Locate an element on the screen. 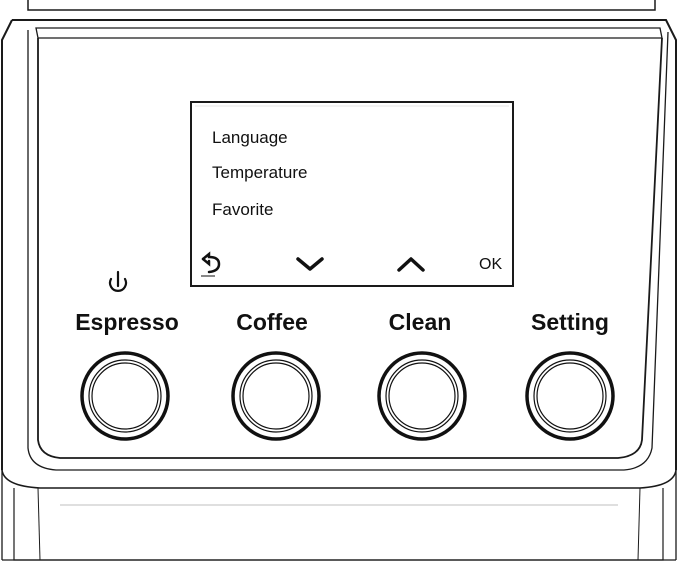 Image resolution: width=677 pixels, height=571 pixels. espresso-button is located at coordinates (125, 396).